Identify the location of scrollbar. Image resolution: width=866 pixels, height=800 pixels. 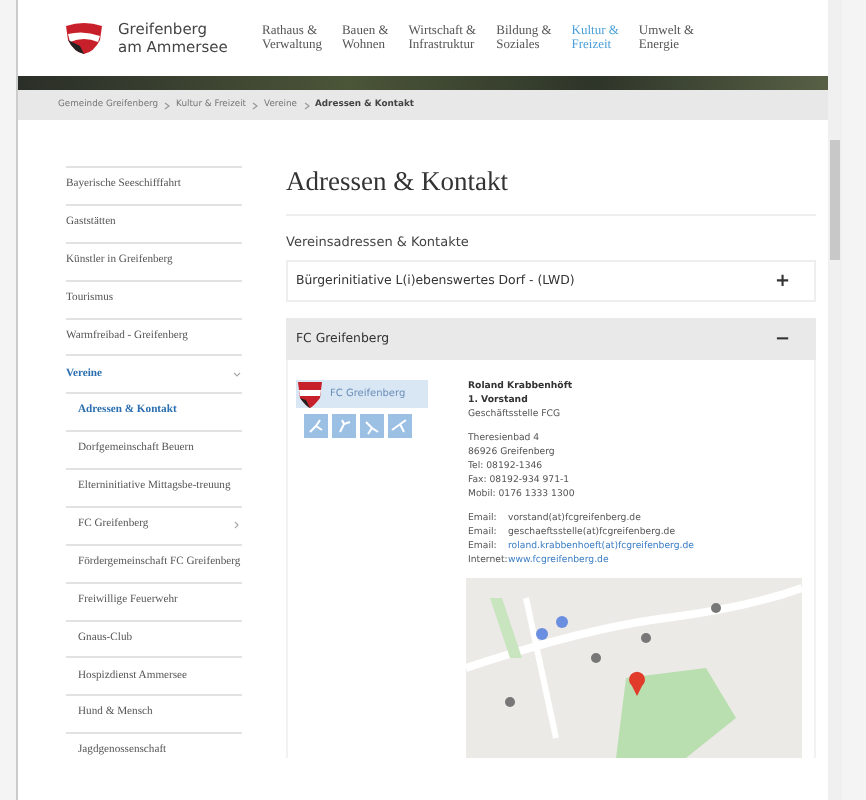
(835, 400).